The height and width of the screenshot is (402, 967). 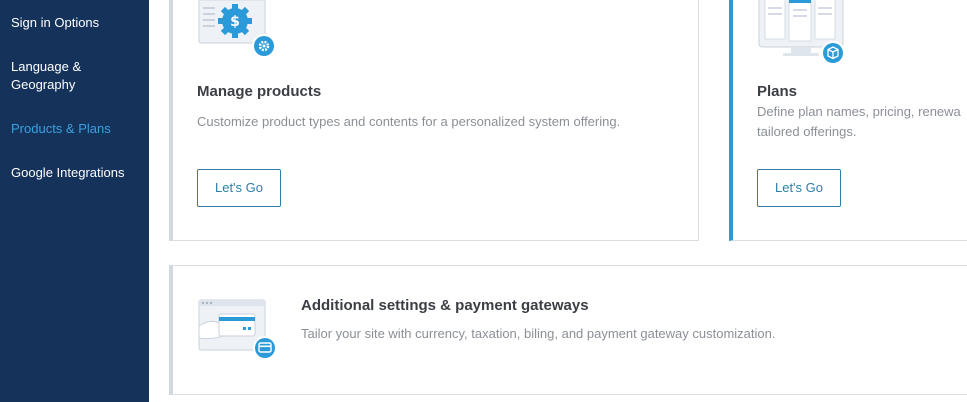 What do you see at coordinates (259, 91) in the screenshot?
I see `manage-products-title: Manage products` at bounding box center [259, 91].